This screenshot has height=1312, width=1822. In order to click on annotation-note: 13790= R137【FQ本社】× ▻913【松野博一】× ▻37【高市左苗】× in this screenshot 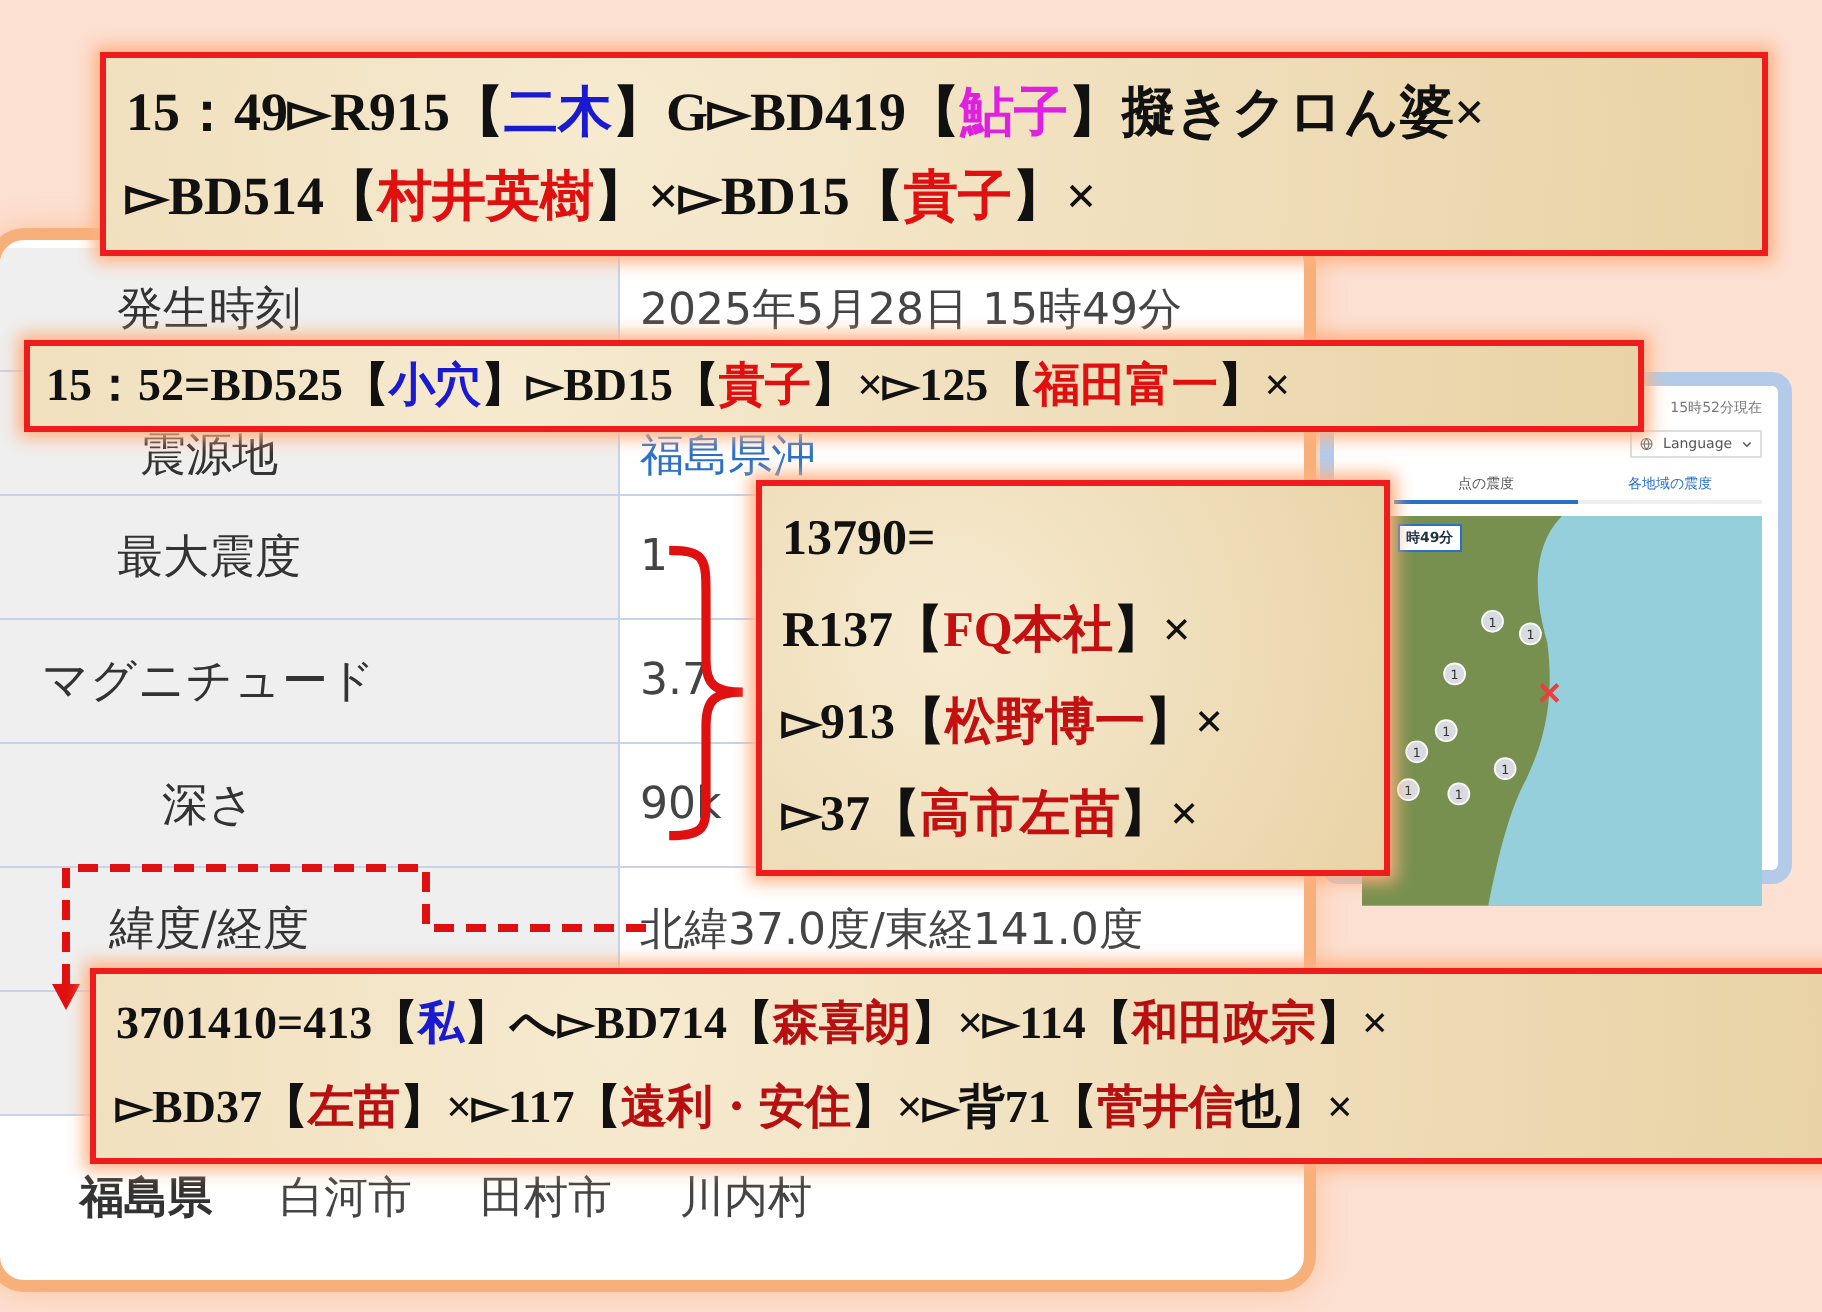, I will do `click(1073, 678)`.